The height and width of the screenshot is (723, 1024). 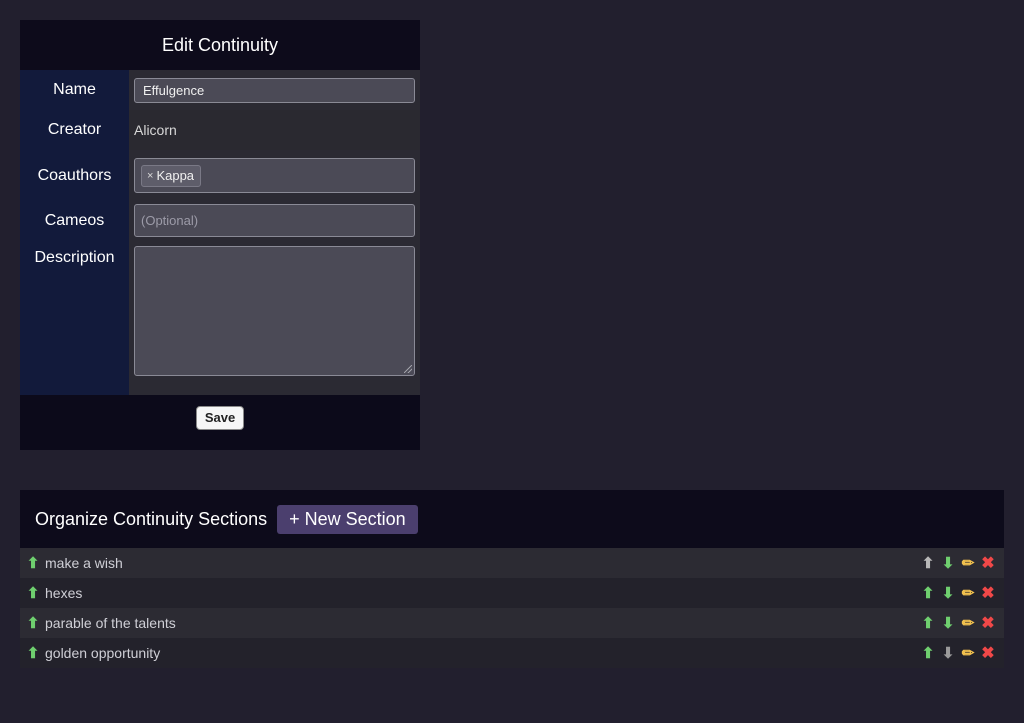 What do you see at coordinates (481, 563) in the screenshot?
I see `section-title: make a wish` at bounding box center [481, 563].